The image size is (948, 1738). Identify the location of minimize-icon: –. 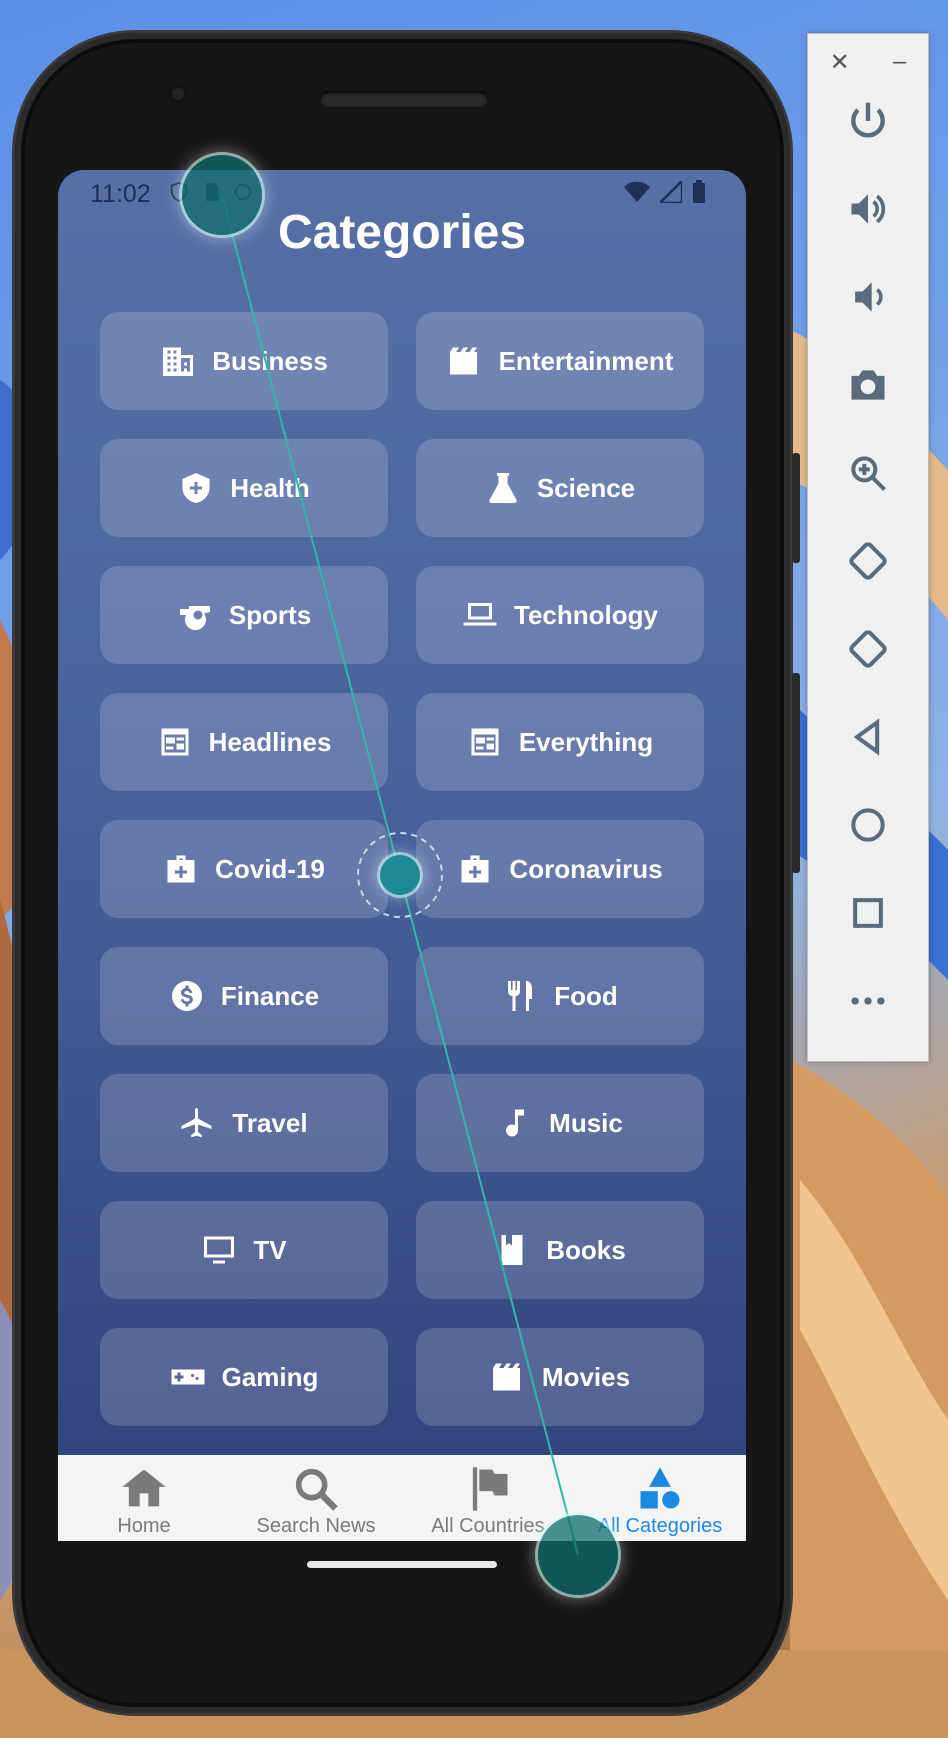
(899, 62).